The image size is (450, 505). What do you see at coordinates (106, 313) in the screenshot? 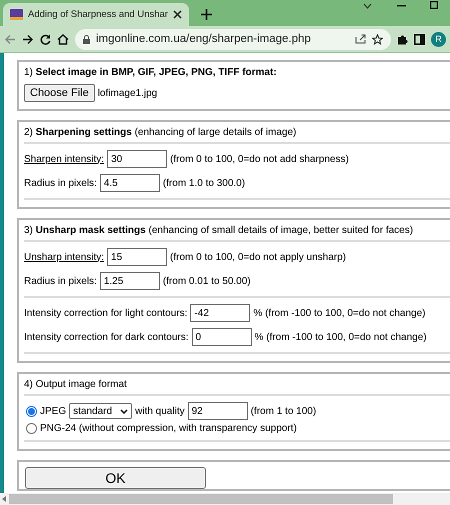
I see `field-label: Intensity correction for light contours:` at bounding box center [106, 313].